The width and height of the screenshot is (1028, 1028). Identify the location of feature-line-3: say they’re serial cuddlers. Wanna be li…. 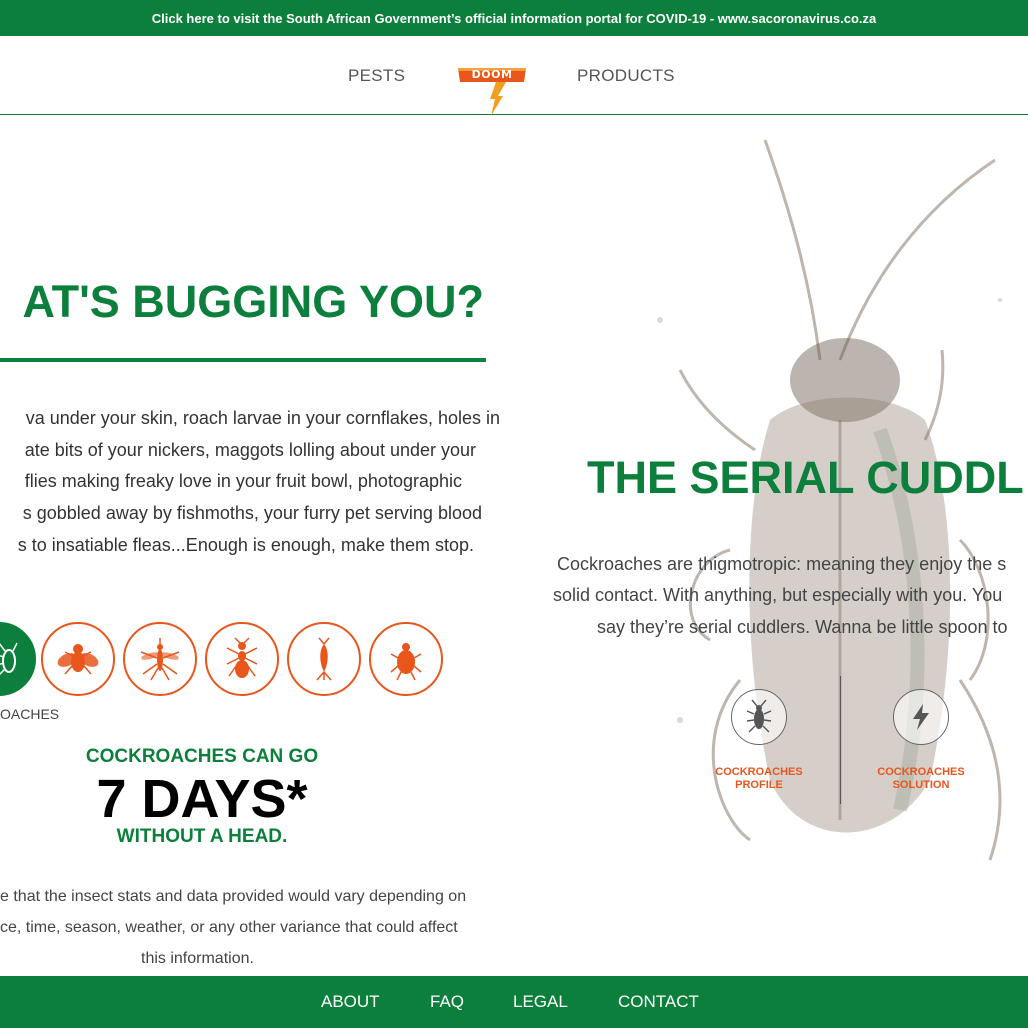
(802, 627).